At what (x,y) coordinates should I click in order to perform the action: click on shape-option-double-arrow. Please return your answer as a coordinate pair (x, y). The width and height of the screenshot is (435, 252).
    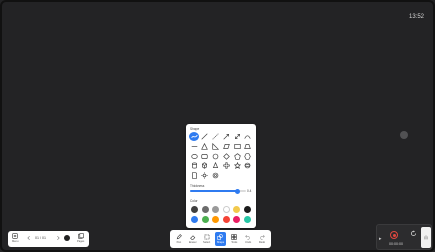
    Looking at the image, I should click on (237, 136).